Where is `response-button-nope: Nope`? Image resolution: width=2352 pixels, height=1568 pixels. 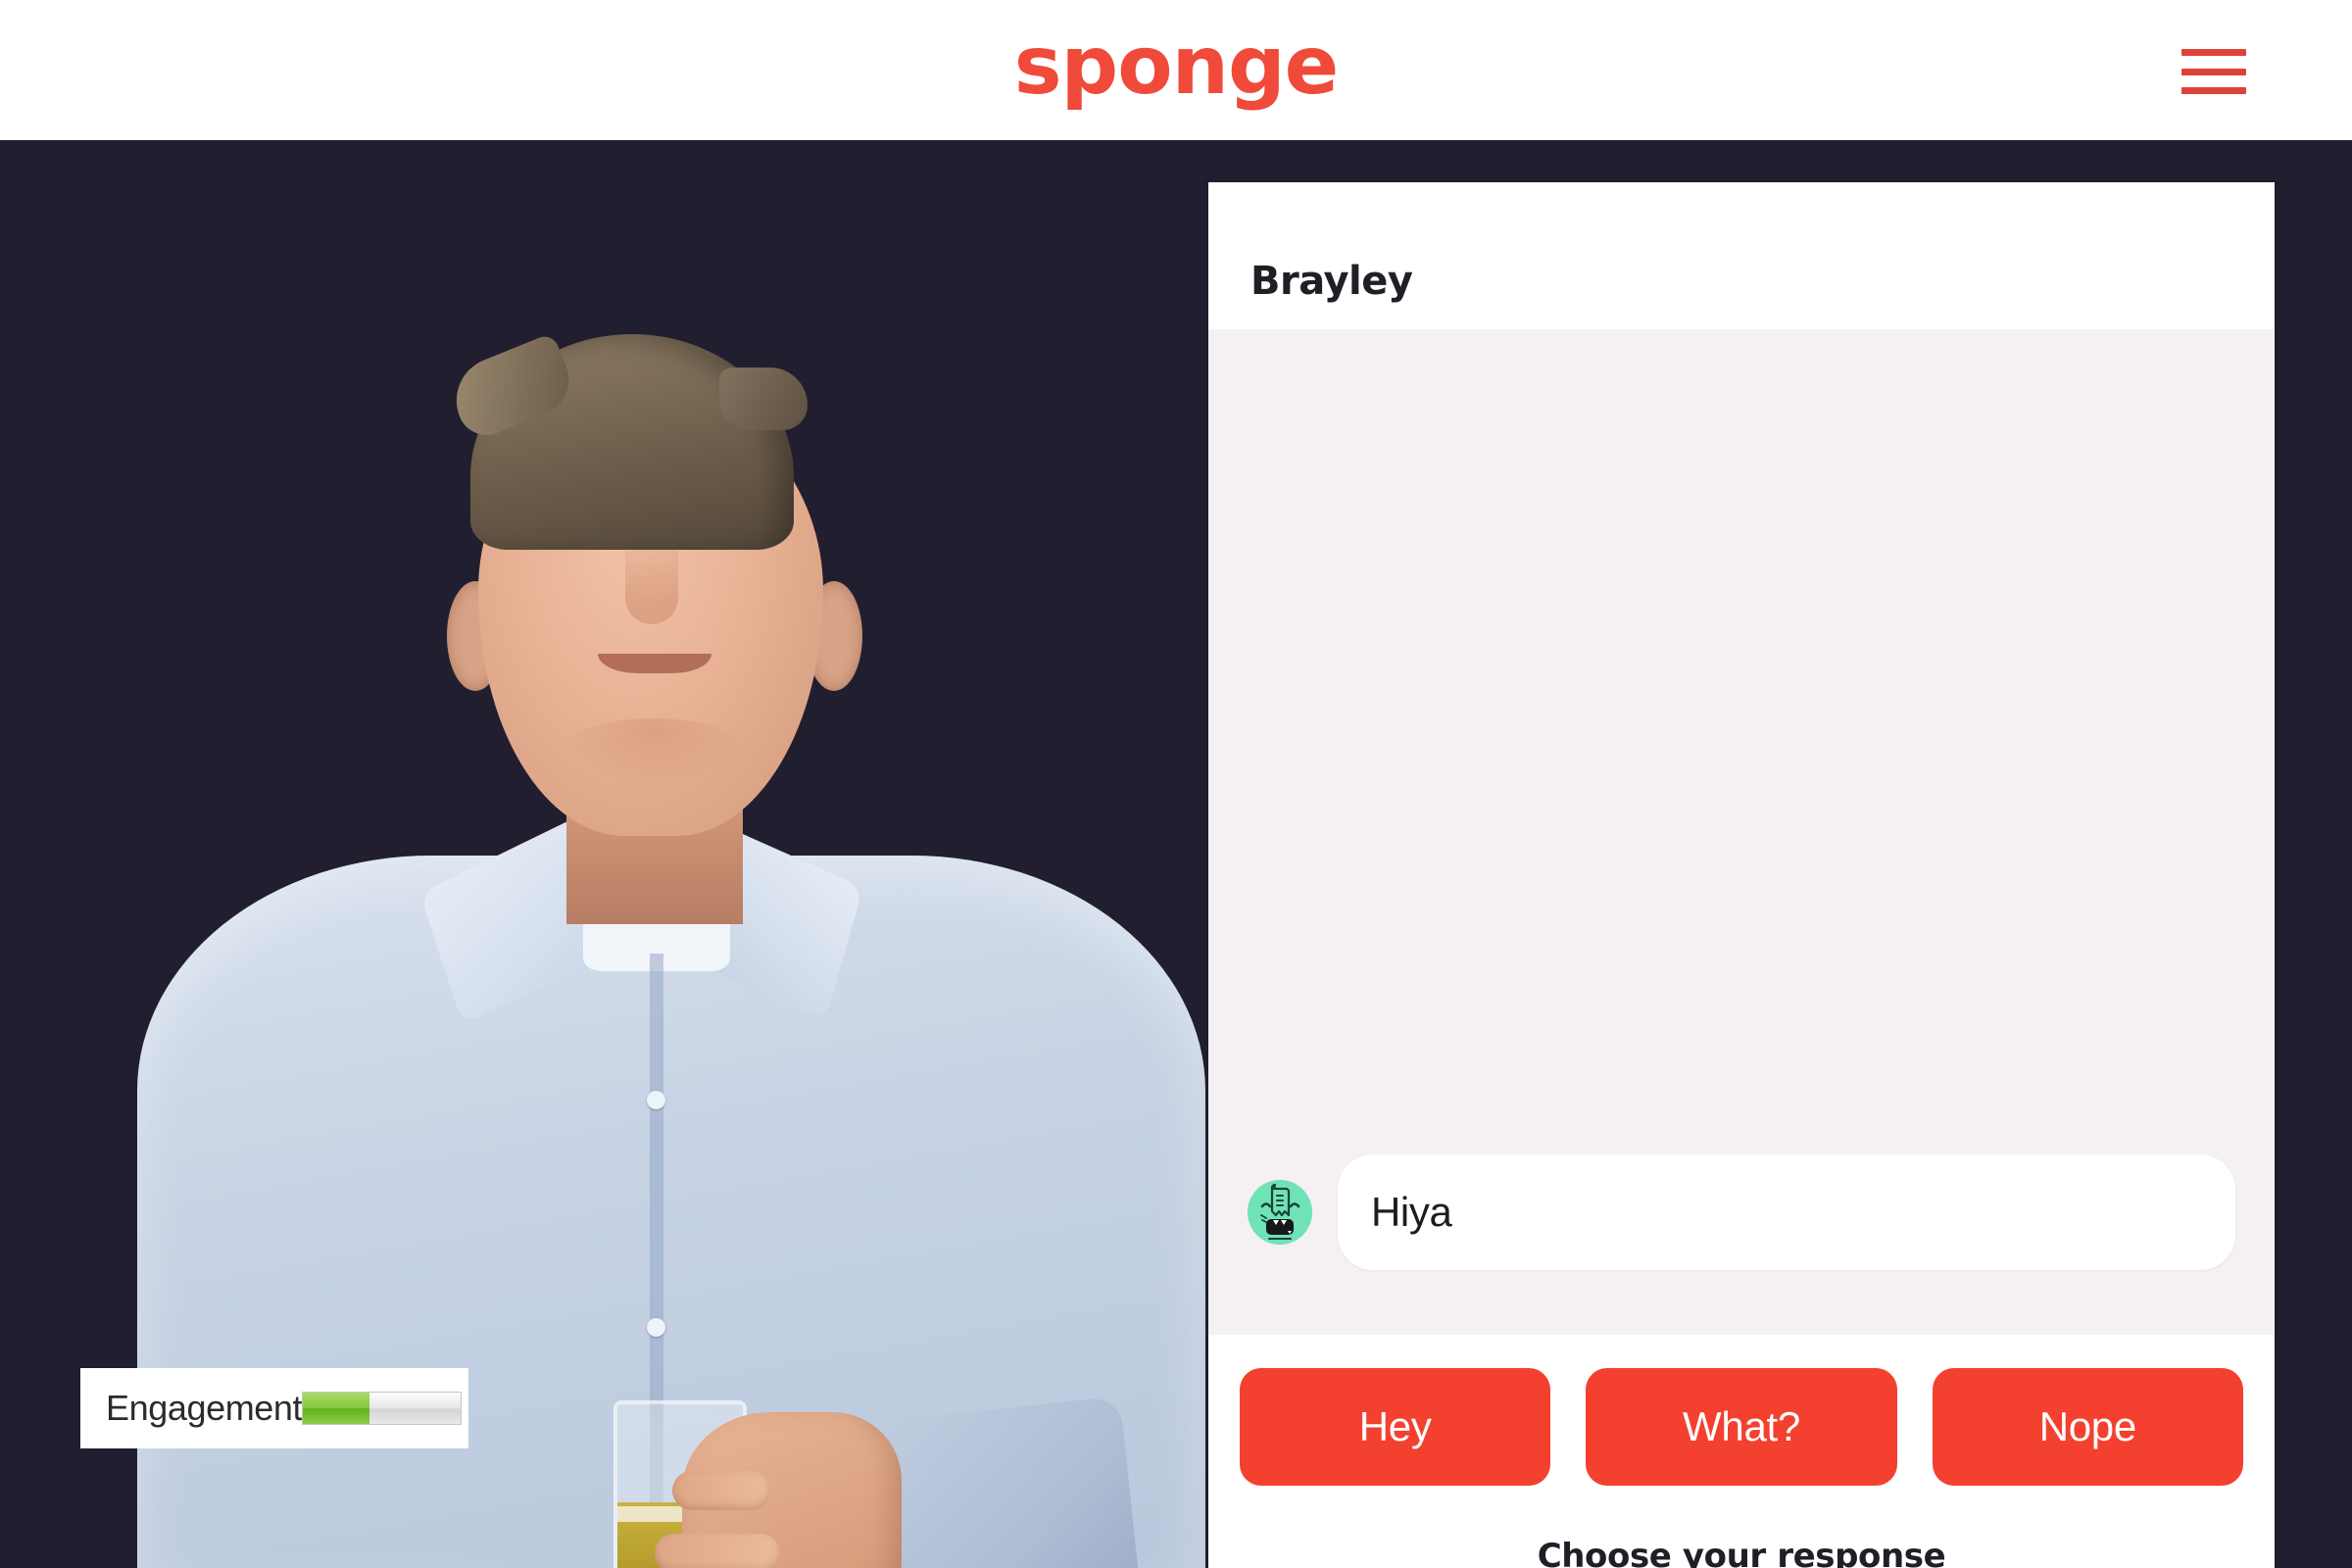 response-button-nope: Nope is located at coordinates (2087, 1427).